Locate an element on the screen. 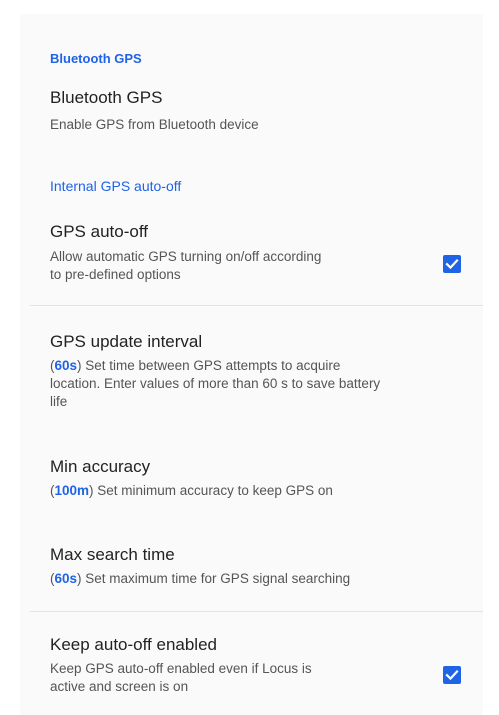 The width and height of the screenshot is (499, 715). pref-title: Keep auto-off enabled is located at coordinates (133, 644).